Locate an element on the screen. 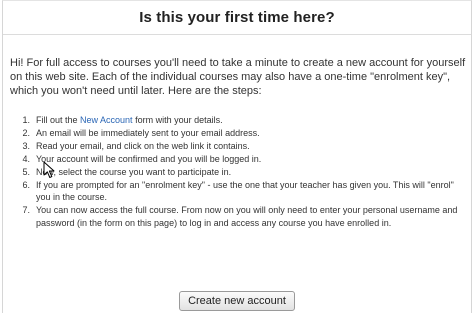 The width and height of the screenshot is (476, 313). mouse-pointer-icon is located at coordinates (49, 169).